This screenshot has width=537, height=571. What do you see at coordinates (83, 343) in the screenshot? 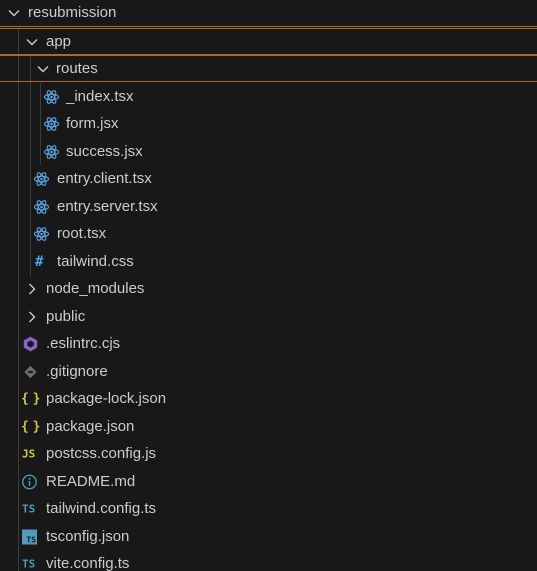
I see `tree-file-label: .eslintrc.cjs` at bounding box center [83, 343].